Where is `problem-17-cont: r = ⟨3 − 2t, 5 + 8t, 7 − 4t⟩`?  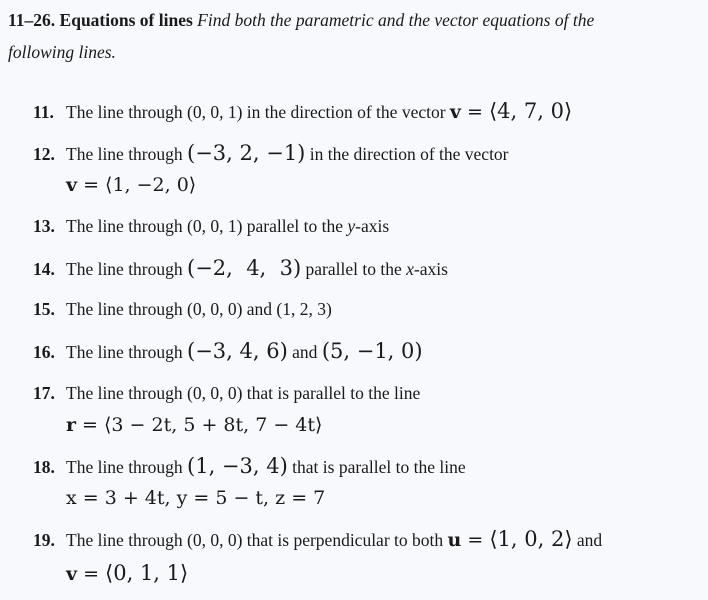 problem-17-cont: r = ⟨3 − 2t, 5 + 8t, 7 − 4t⟩ is located at coordinates (194, 425).